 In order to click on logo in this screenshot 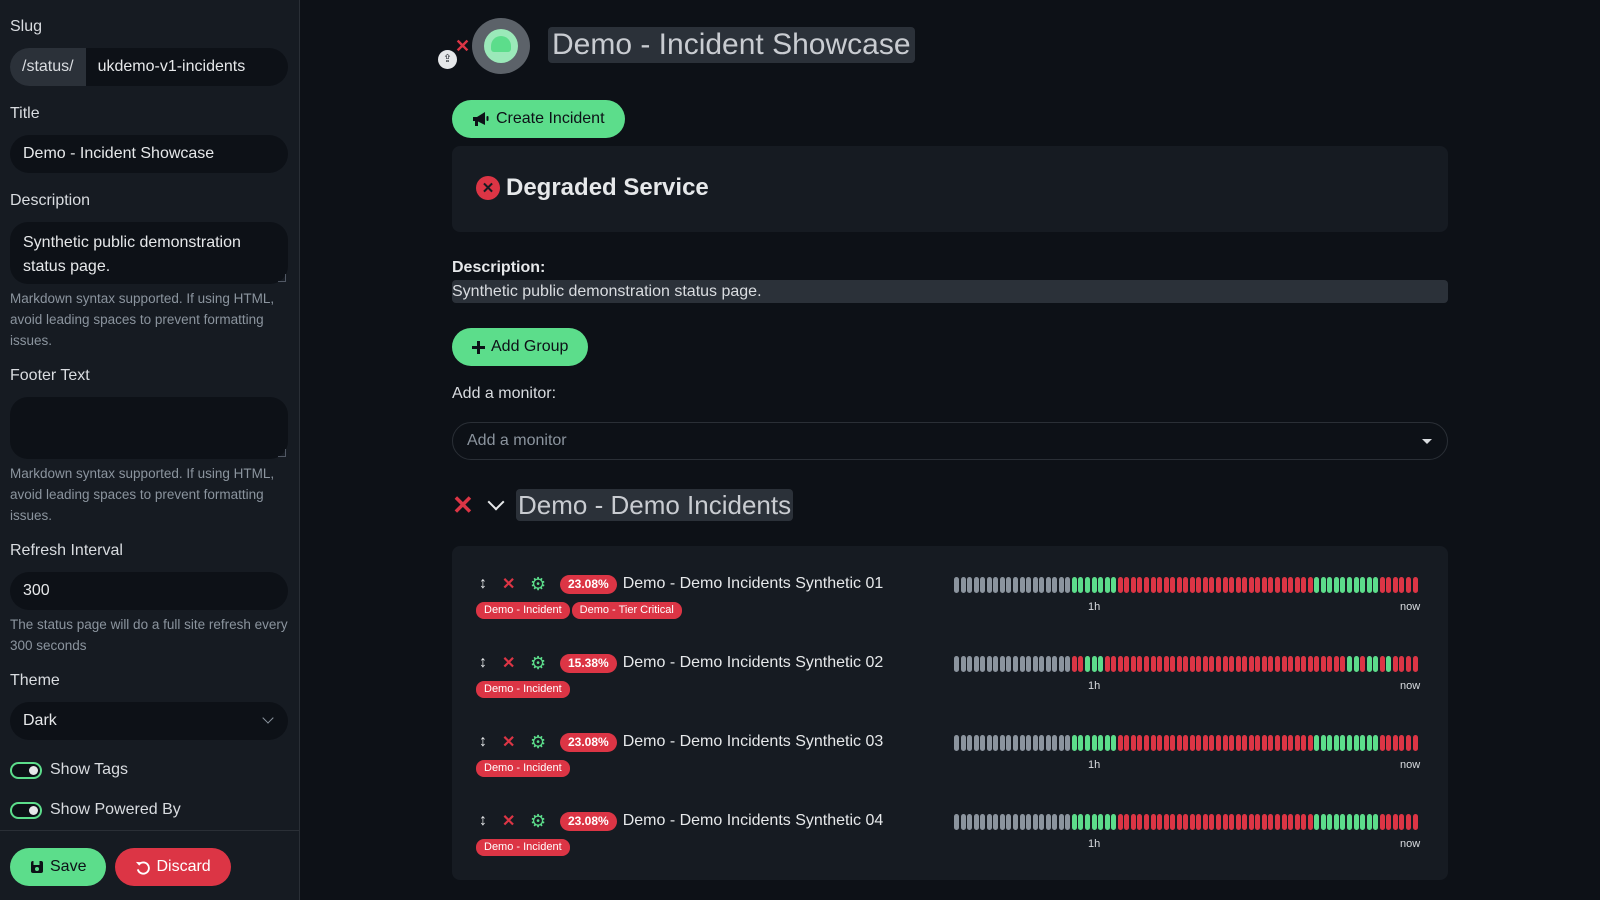, I will do `click(501, 46)`.